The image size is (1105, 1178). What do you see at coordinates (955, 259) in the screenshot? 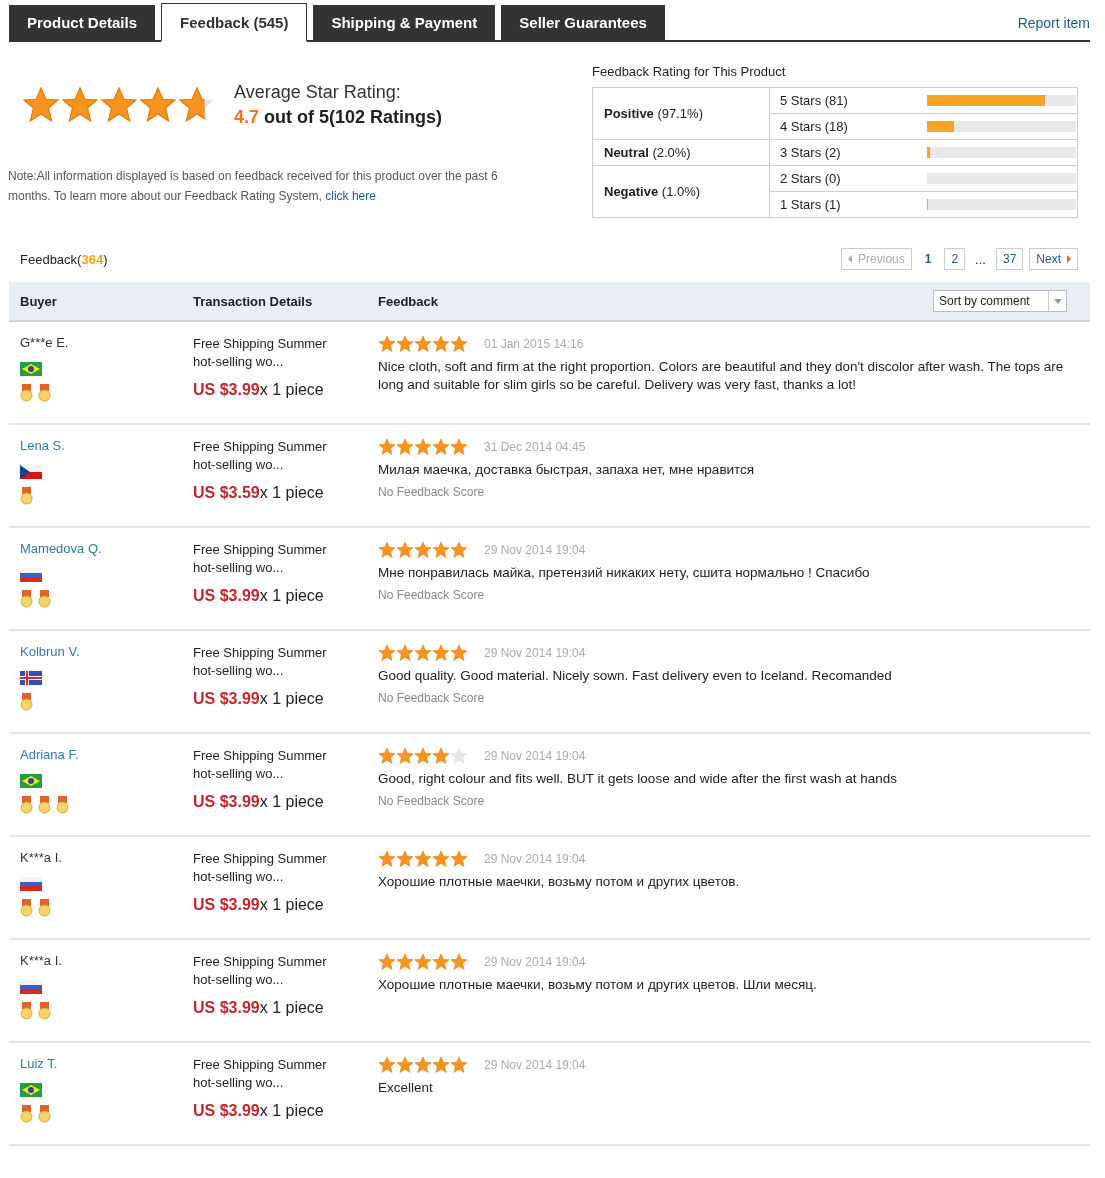
I see `page-button: 2` at bounding box center [955, 259].